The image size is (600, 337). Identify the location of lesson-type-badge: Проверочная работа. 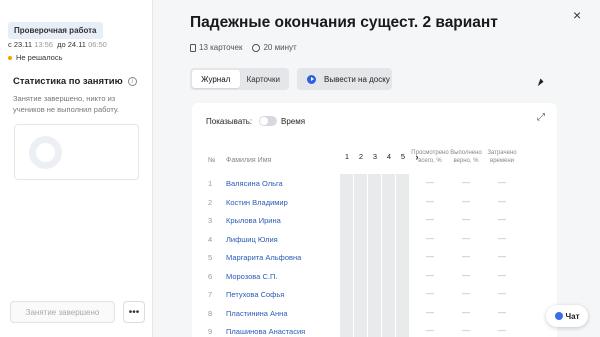
(55, 30).